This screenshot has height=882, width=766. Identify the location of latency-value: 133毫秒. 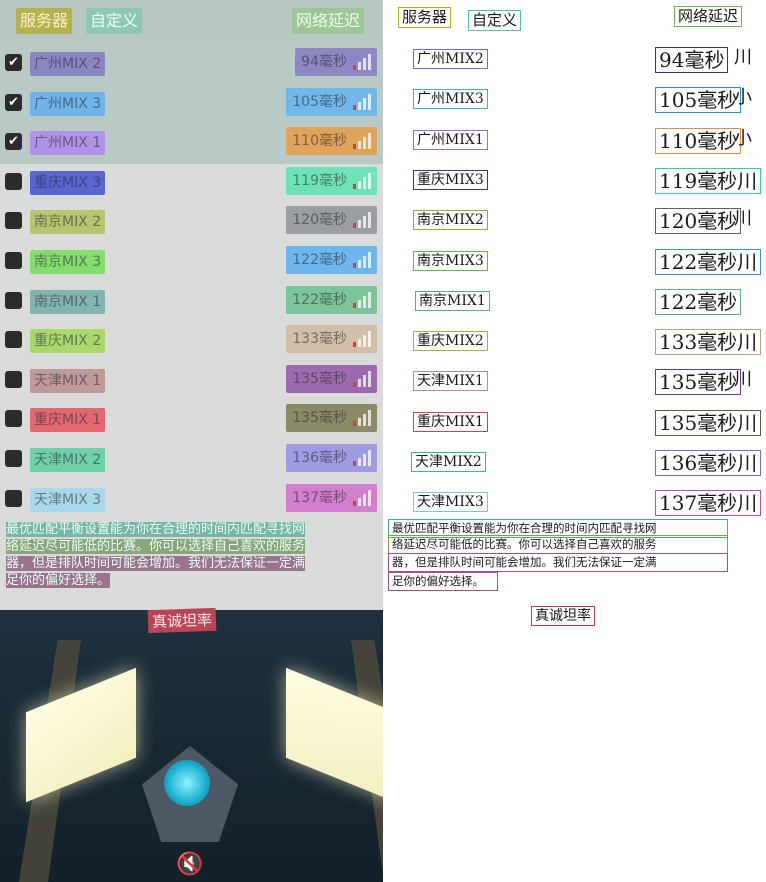
(319, 339).